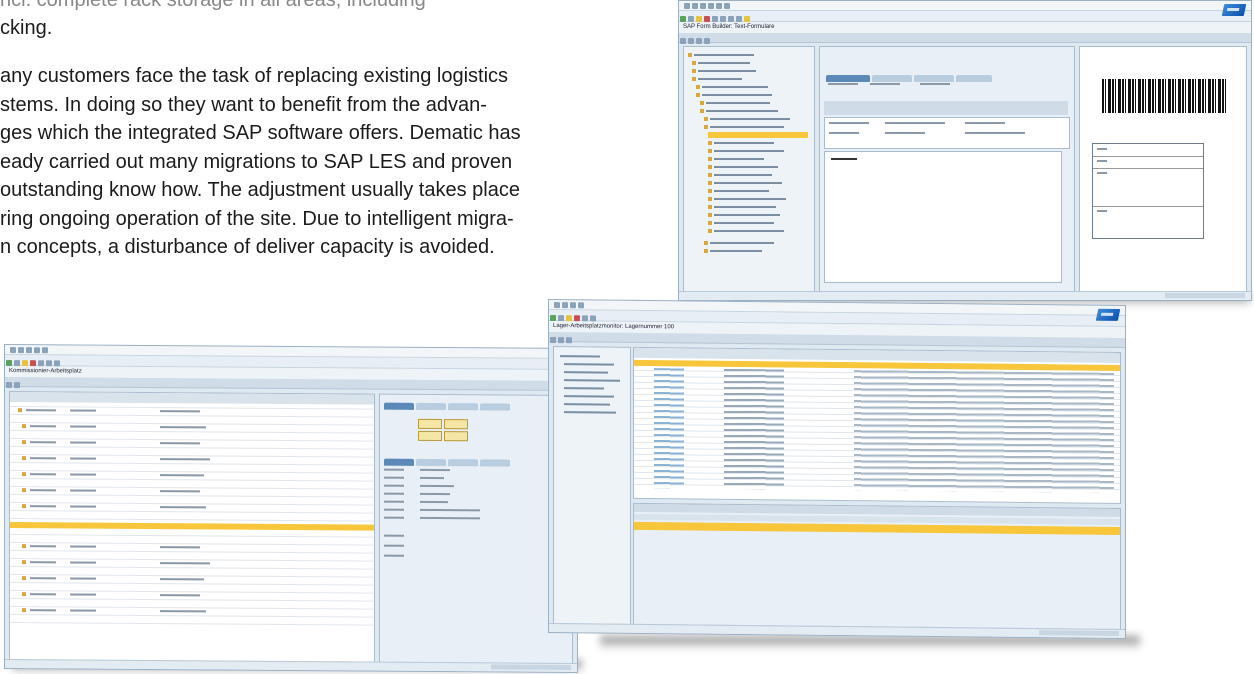 The height and width of the screenshot is (674, 1254). I want to click on detail-table, so click(877, 566).